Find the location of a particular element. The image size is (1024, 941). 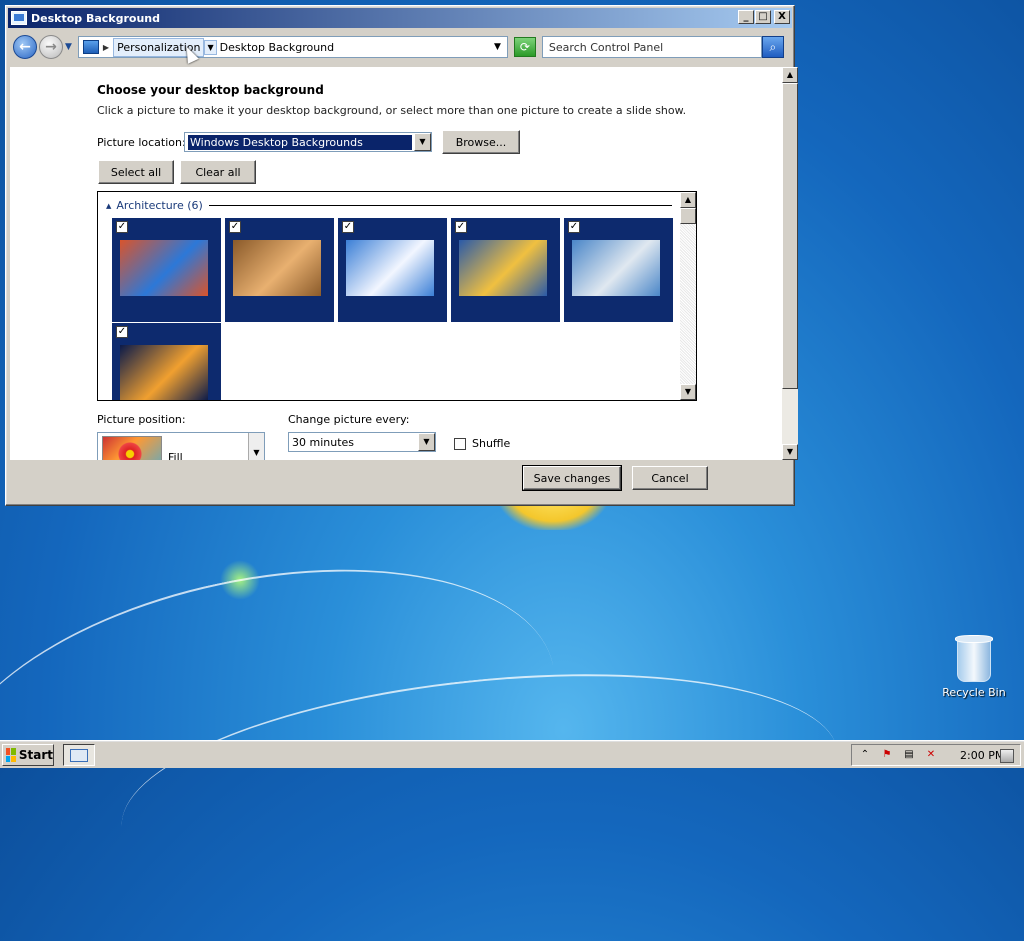

cancel-button: Cancel is located at coordinates (670, 478).